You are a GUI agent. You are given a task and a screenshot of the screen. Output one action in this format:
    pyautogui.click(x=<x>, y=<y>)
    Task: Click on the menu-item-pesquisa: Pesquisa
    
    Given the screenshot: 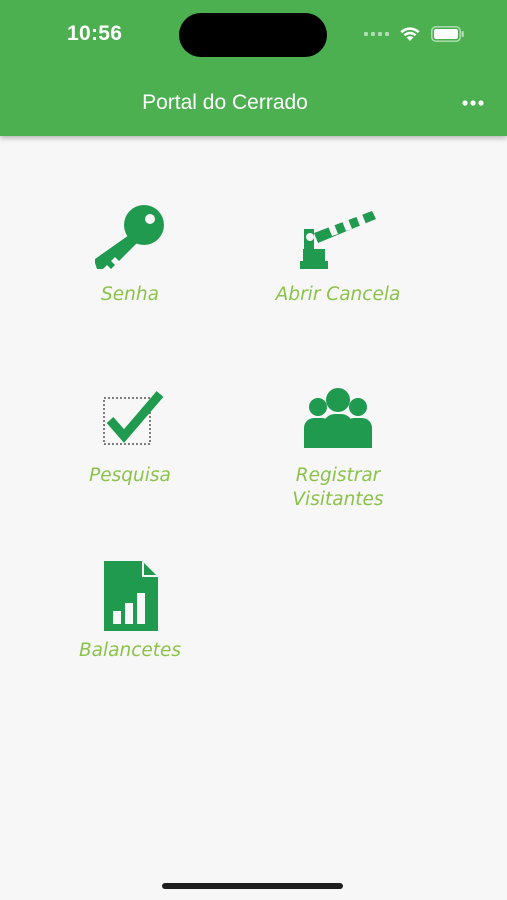 What is the action you would take?
    pyautogui.click(x=130, y=436)
    